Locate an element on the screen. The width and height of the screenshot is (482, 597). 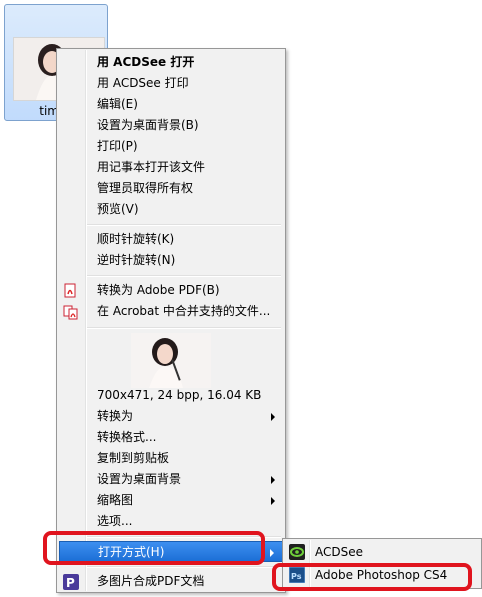
menu-item-print-acdsee: 用 ACDSee 打印 is located at coordinates (171, 83).